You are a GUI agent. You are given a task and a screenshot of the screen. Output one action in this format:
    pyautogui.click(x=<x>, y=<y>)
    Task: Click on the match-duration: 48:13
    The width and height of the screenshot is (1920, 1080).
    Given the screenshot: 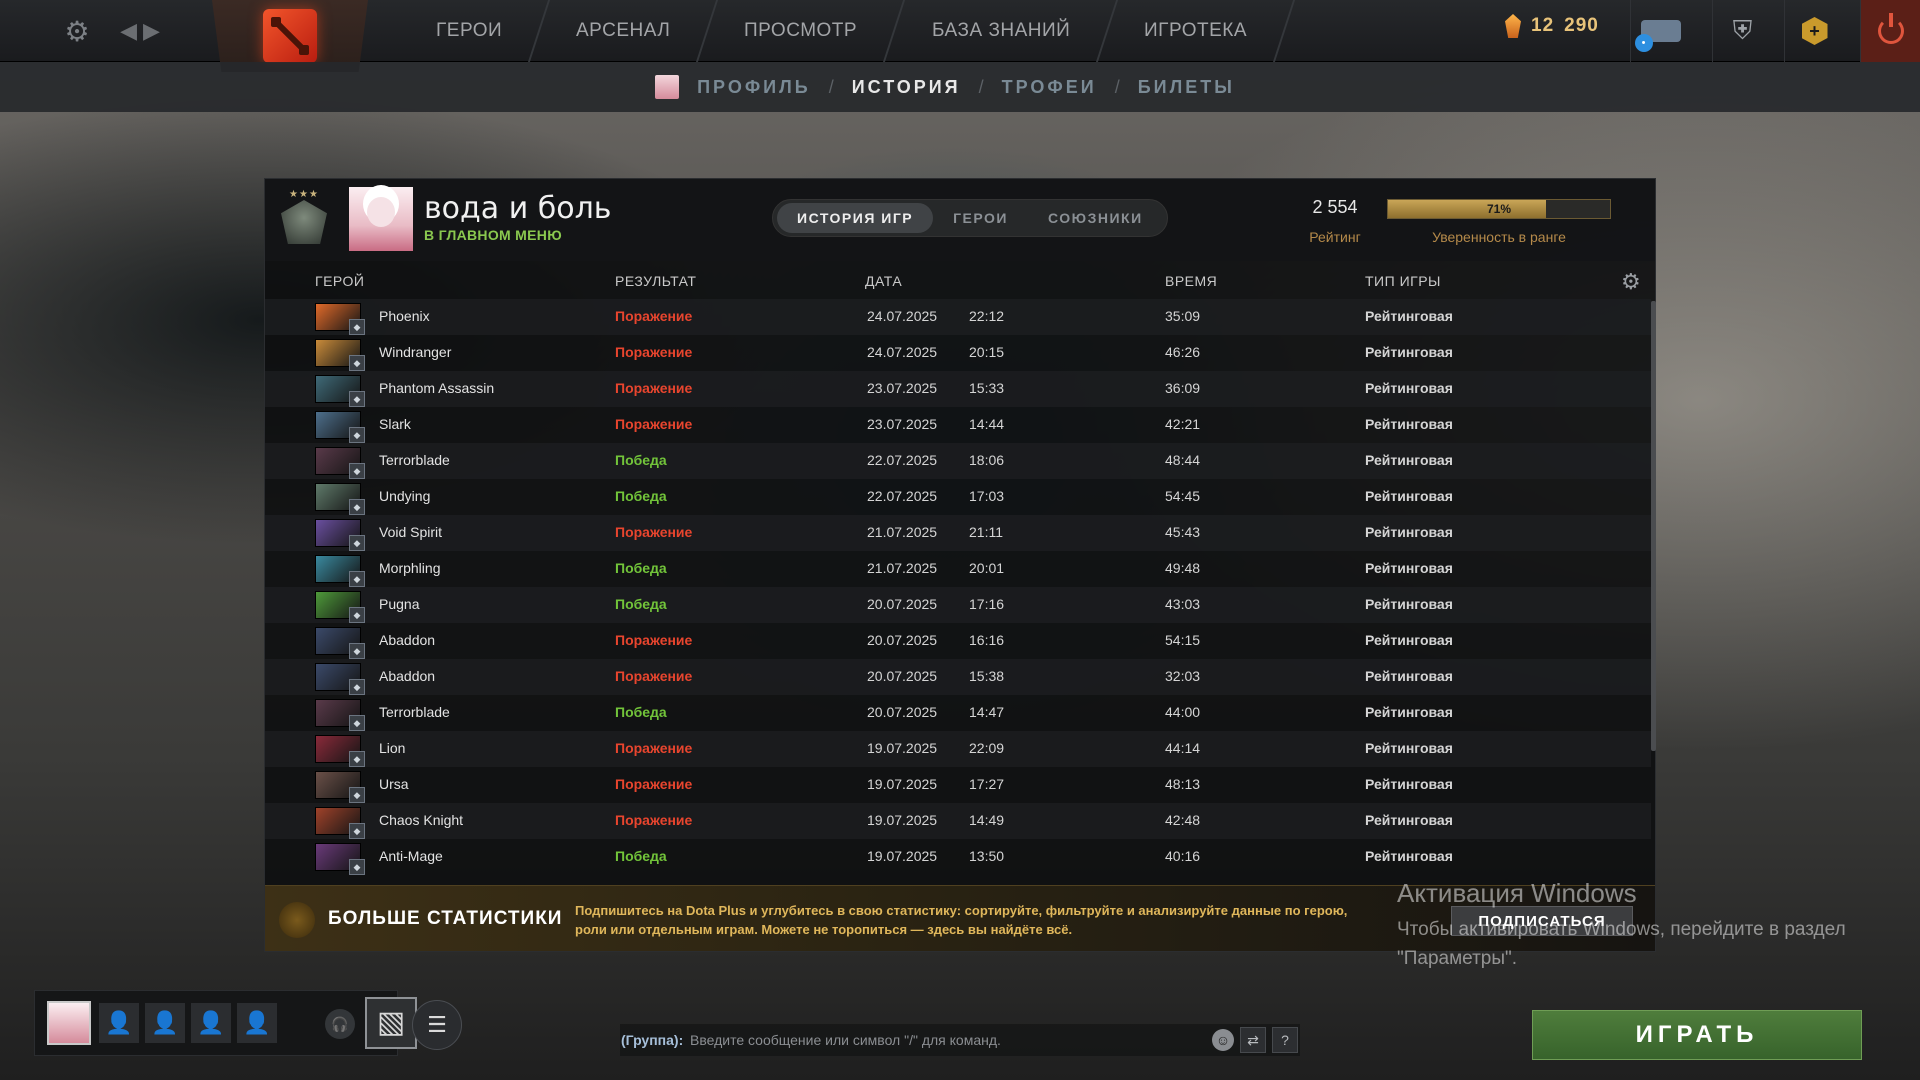 What is the action you would take?
    pyautogui.click(x=1183, y=784)
    